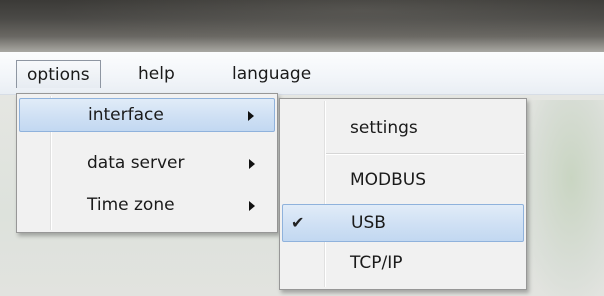 The image size is (604, 296). I want to click on menu-bar: options help language, so click(302, 73).